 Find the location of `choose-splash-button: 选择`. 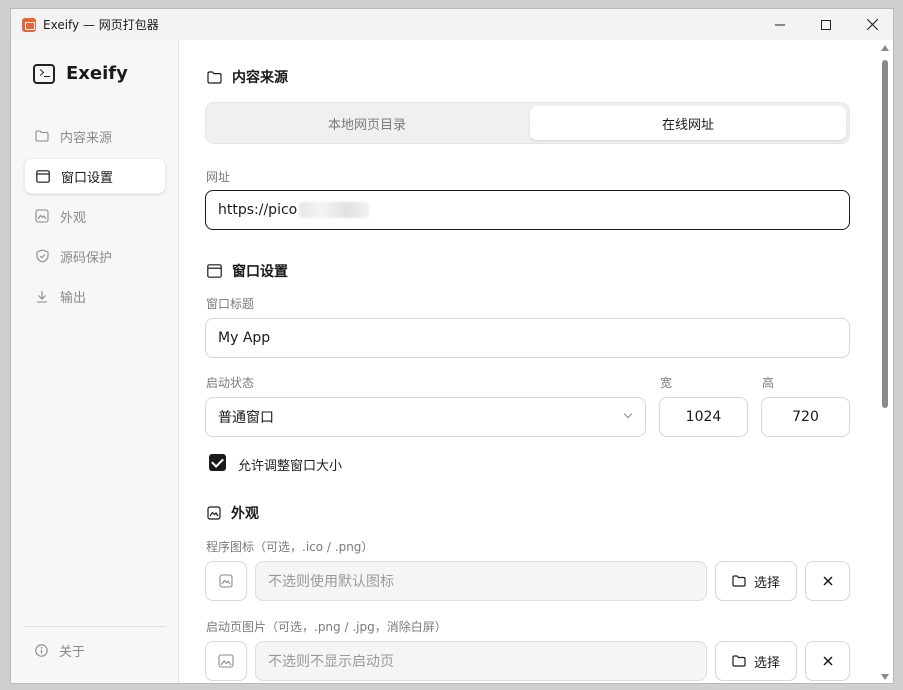

choose-splash-button: 选择 is located at coordinates (756, 661).